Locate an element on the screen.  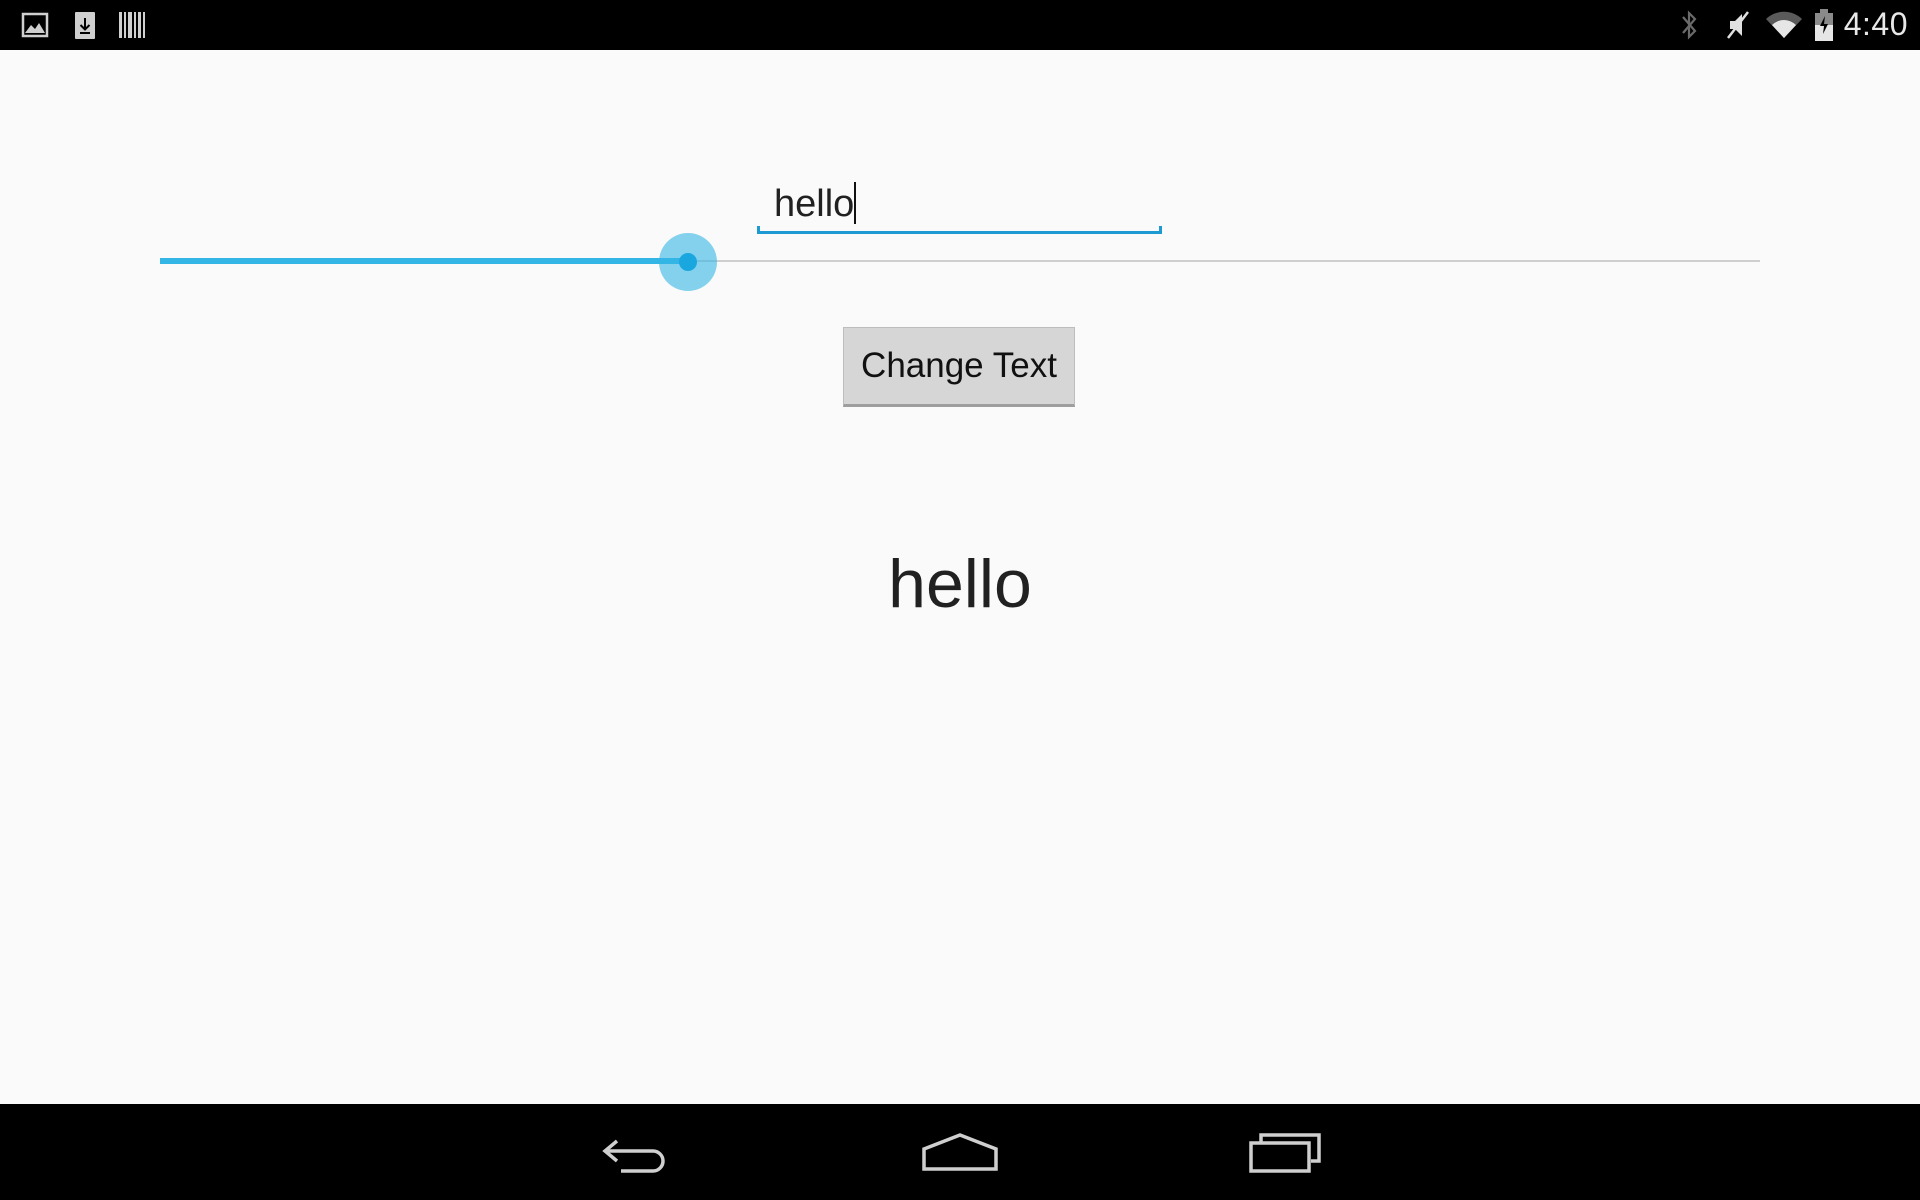
mute-icon is located at coordinates (1738, 25).